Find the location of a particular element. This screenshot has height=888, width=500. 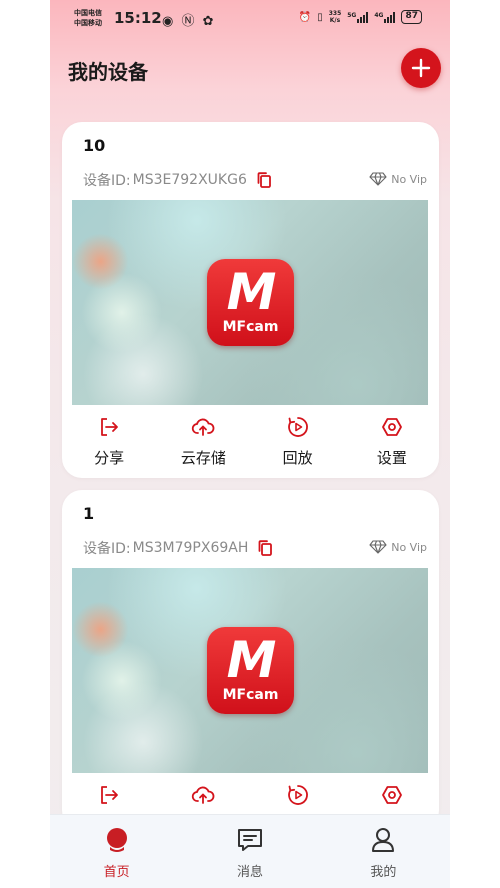

cloud-storage-label: 云存储 is located at coordinates (203, 458).